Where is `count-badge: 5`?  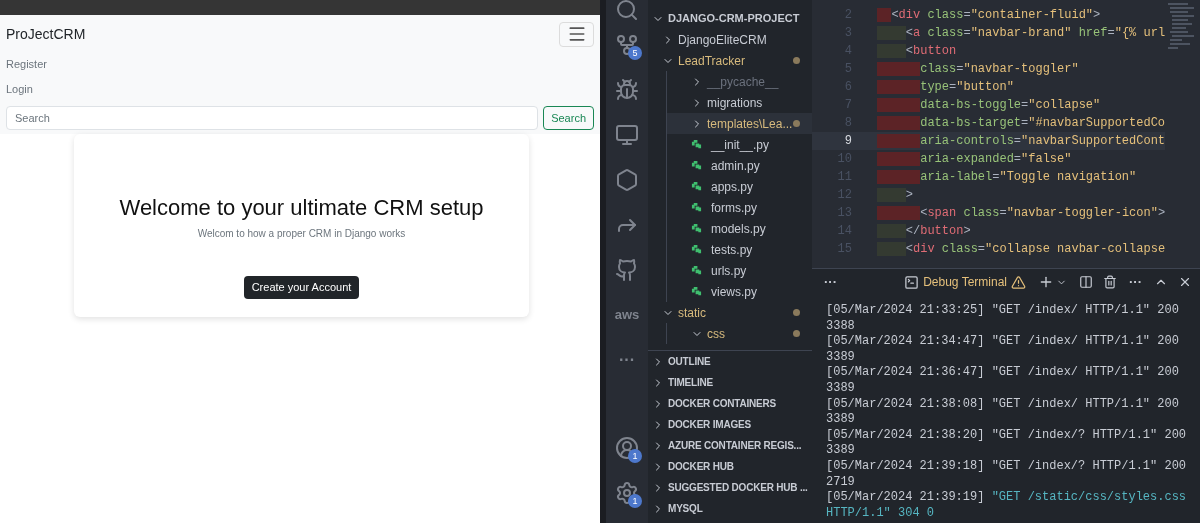 count-badge: 5 is located at coordinates (635, 53).